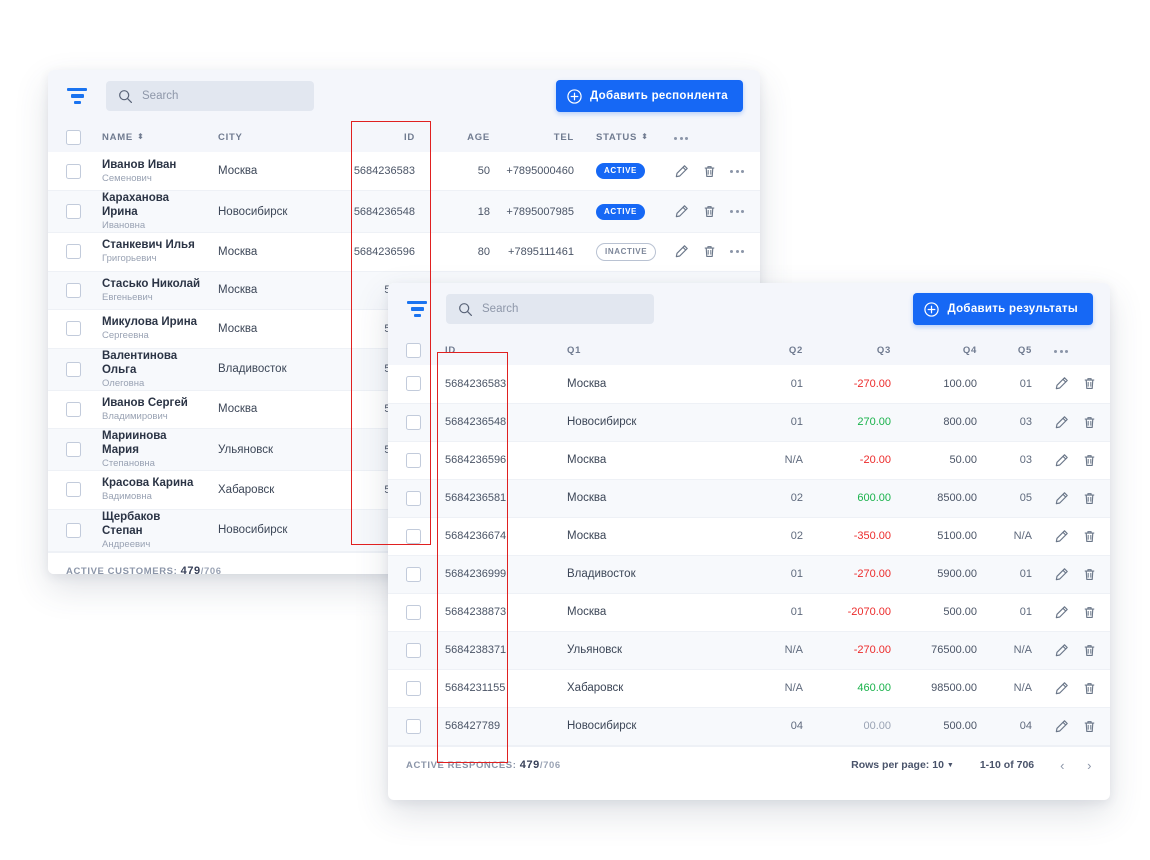  What do you see at coordinates (855, 350) in the screenshot?
I see `column-header-q3: Q3` at bounding box center [855, 350].